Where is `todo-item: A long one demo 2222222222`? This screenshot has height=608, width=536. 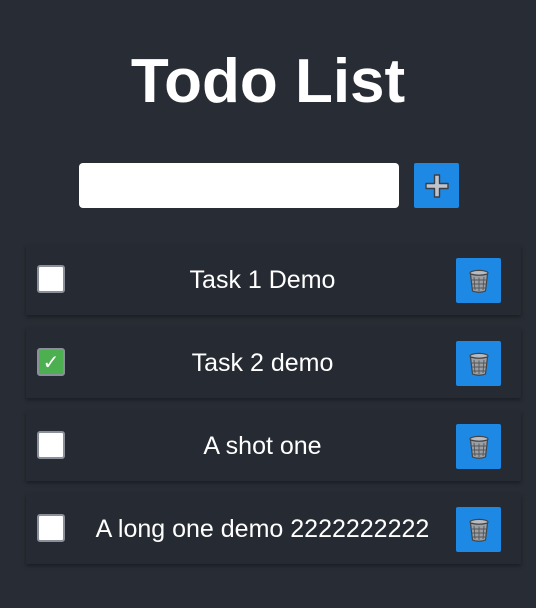 todo-item: A long one demo 2222222222 is located at coordinates (273, 529).